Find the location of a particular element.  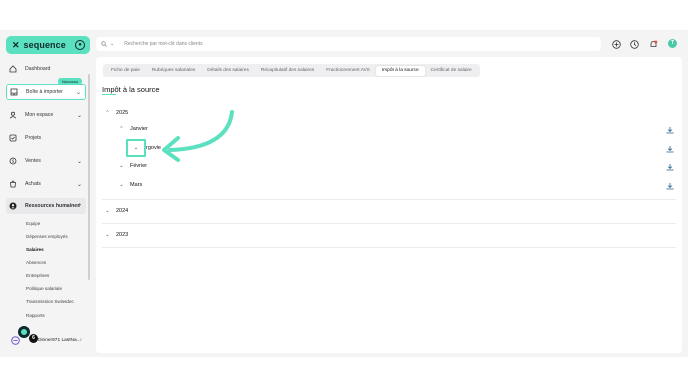

brand-mark-icon: ✕ is located at coordinates (16, 44).